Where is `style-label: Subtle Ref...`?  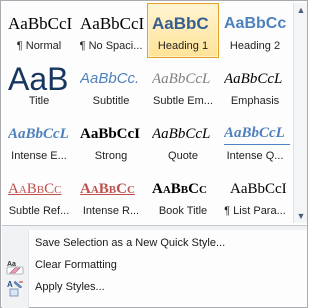
style-label: Subtle Ref... is located at coordinates (39, 211).